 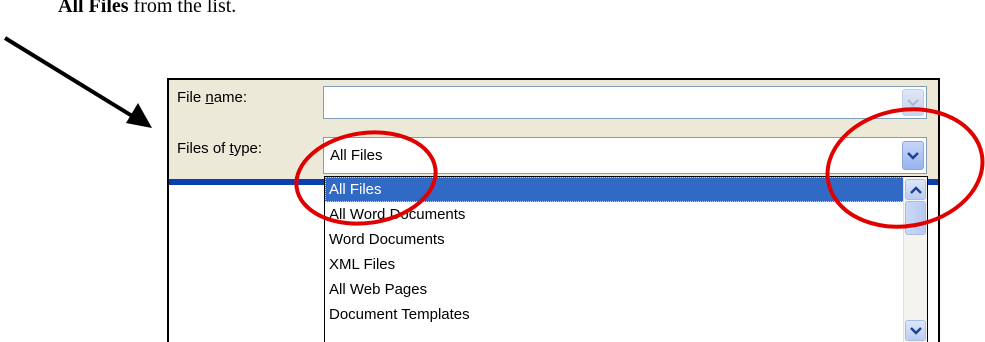 I want to click on instruction-text: All Files from the list., so click(x=147, y=12).